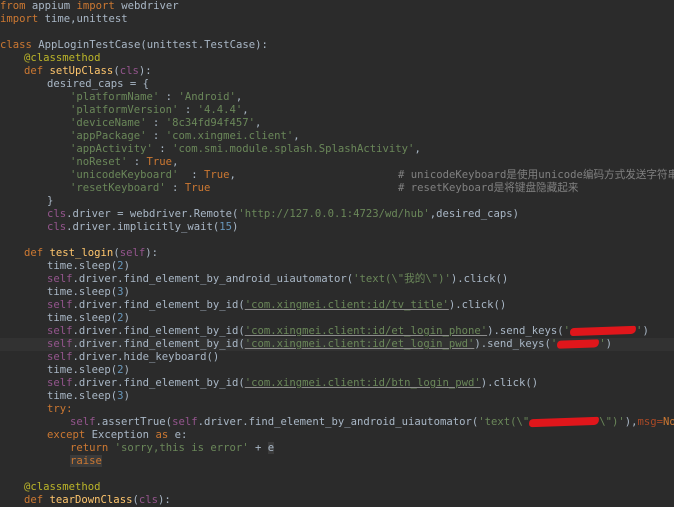  I want to click on kw-from: from, so click(13, 6).